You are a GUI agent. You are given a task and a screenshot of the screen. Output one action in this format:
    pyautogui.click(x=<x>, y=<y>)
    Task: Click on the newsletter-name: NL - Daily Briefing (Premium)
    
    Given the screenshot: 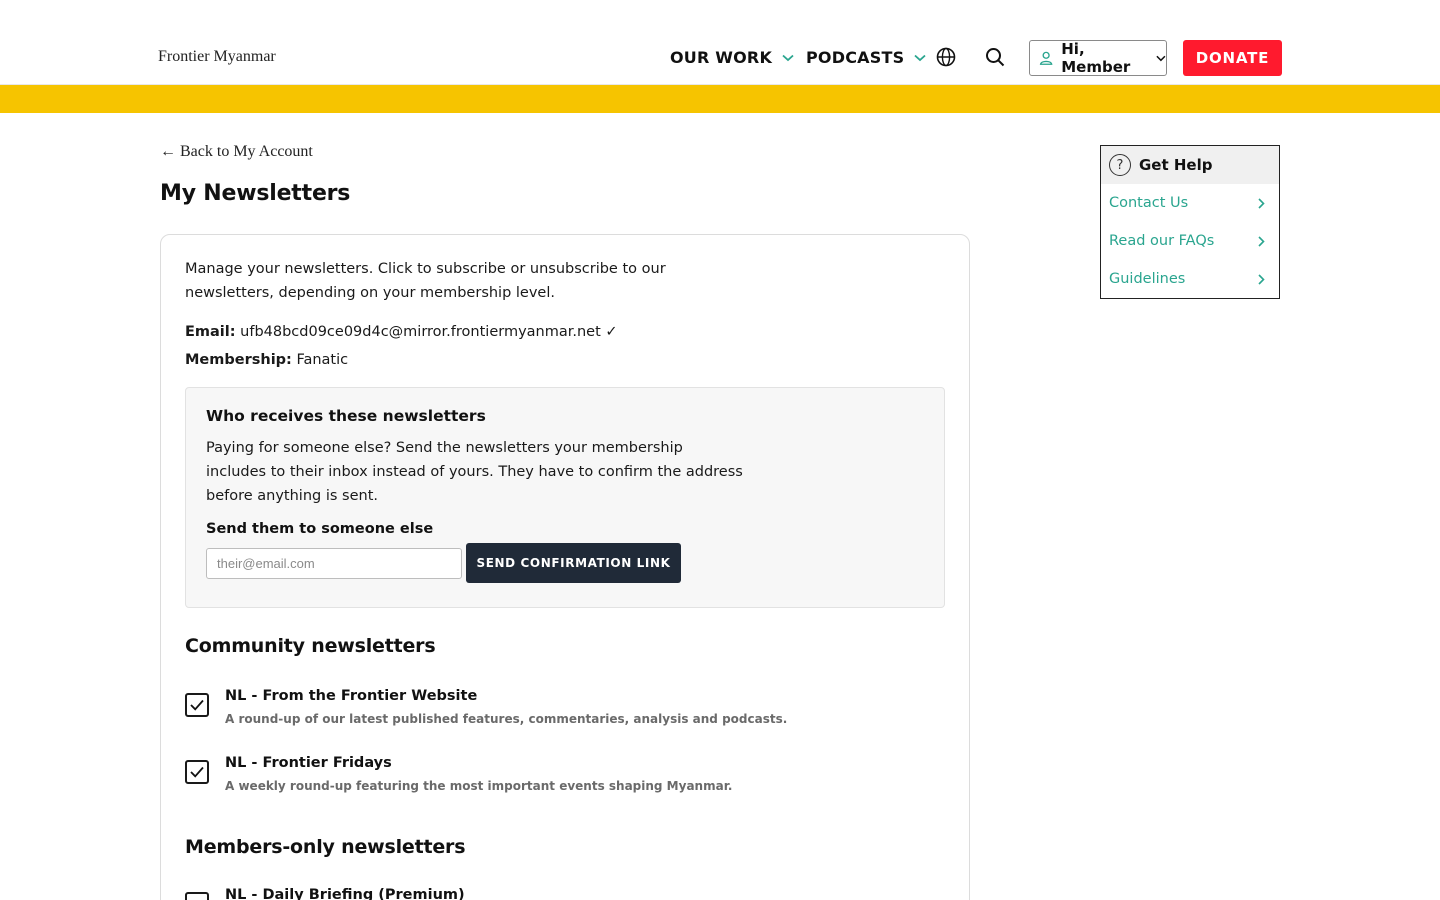 What is the action you would take?
    pyautogui.click(x=345, y=893)
    